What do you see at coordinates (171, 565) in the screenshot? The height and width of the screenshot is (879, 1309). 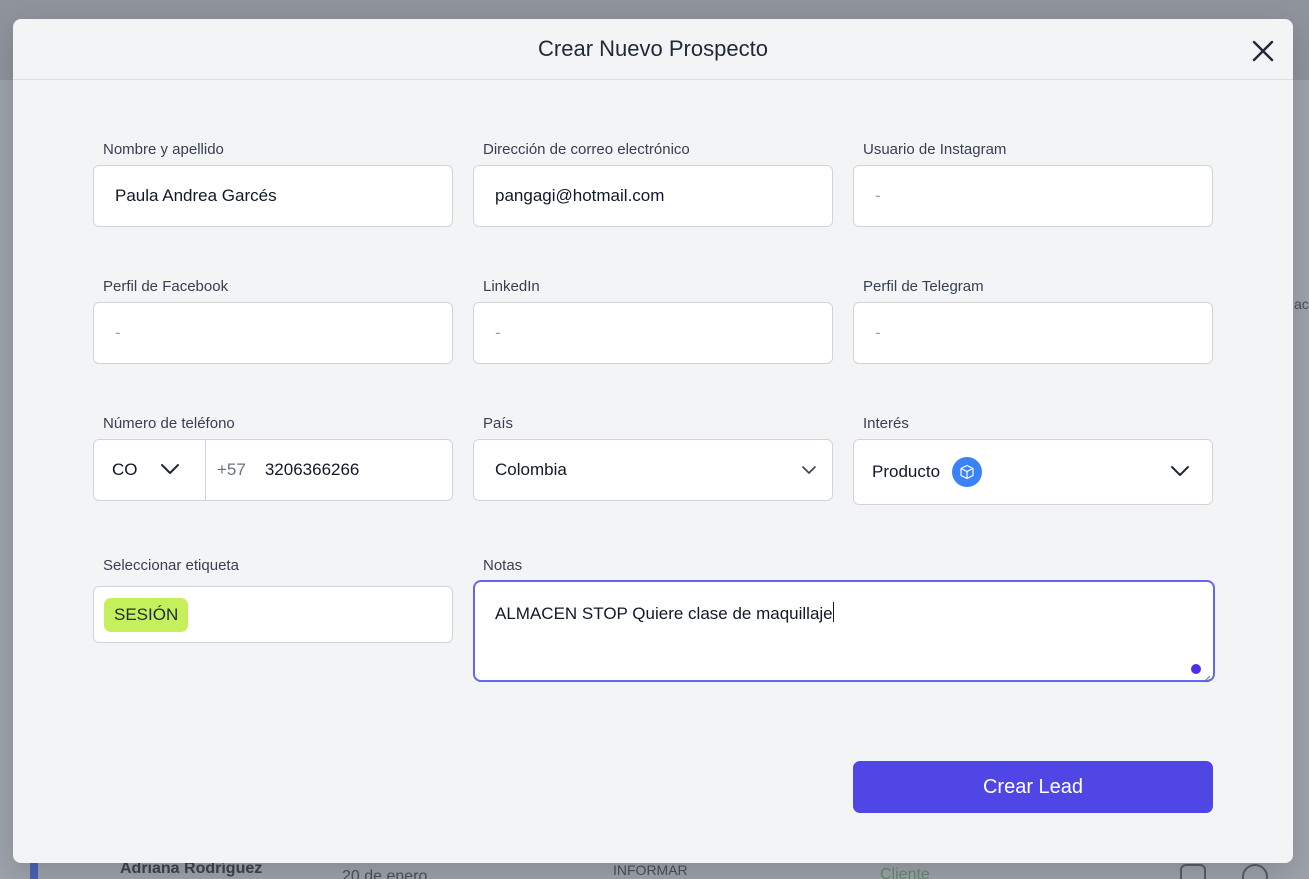 I see `tag-label: Seleccionar etiqueta` at bounding box center [171, 565].